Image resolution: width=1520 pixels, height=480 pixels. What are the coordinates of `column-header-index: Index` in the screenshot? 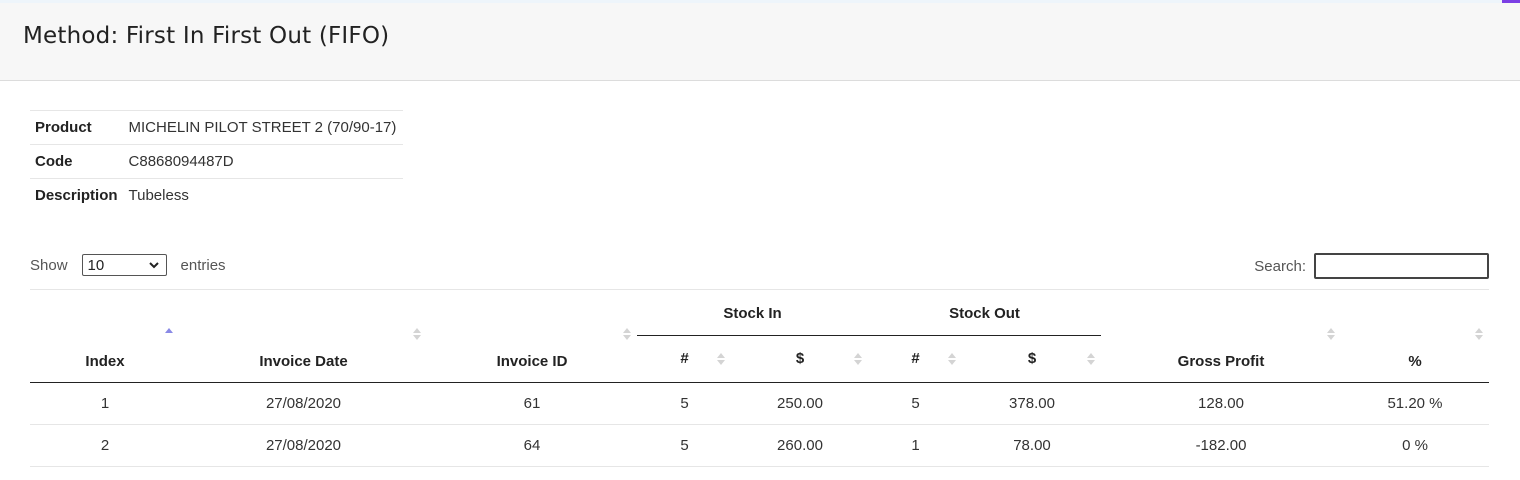 It's located at (105, 336).